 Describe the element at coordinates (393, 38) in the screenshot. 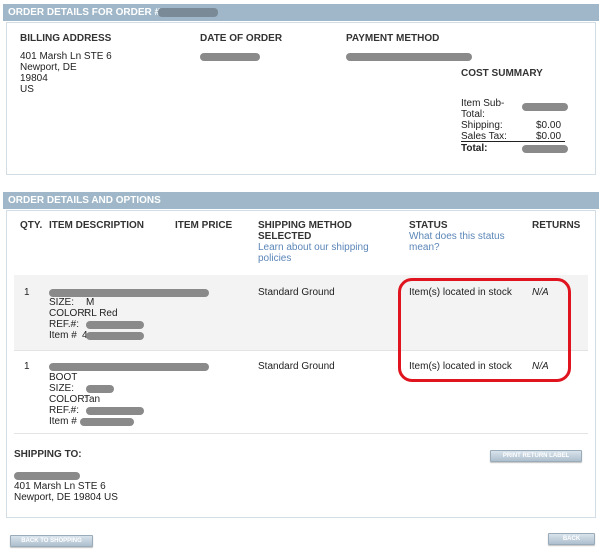

I see `payment-method-label: PAYMENT METHOD` at that location.